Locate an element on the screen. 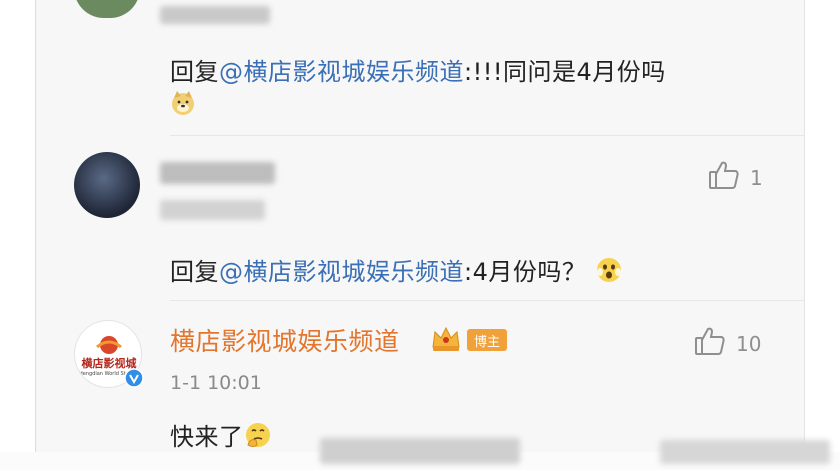 The image size is (840, 470). verified-v-icon is located at coordinates (134, 378).